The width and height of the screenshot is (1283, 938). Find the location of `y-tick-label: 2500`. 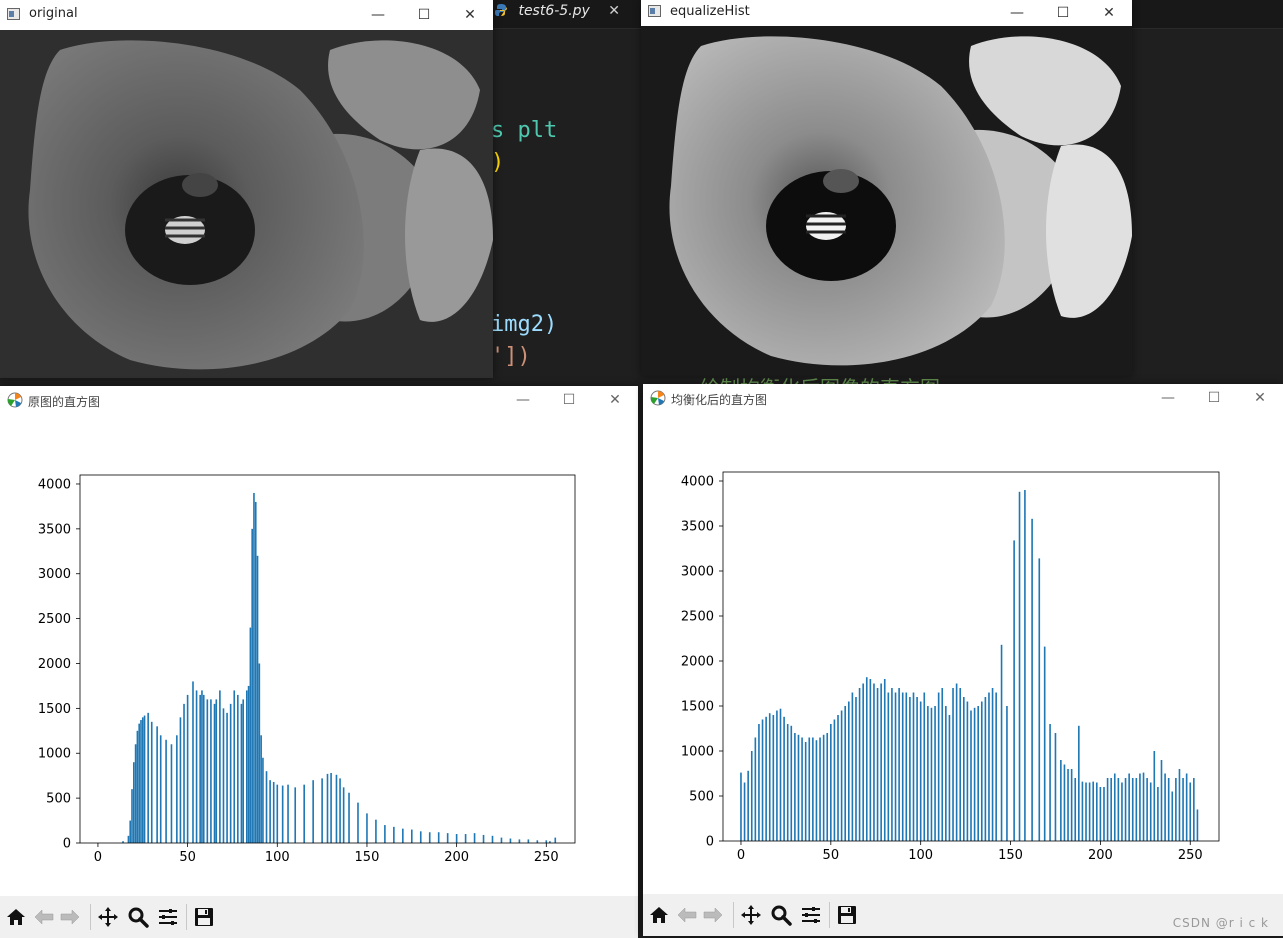

y-tick-label: 2500 is located at coordinates (697, 617).